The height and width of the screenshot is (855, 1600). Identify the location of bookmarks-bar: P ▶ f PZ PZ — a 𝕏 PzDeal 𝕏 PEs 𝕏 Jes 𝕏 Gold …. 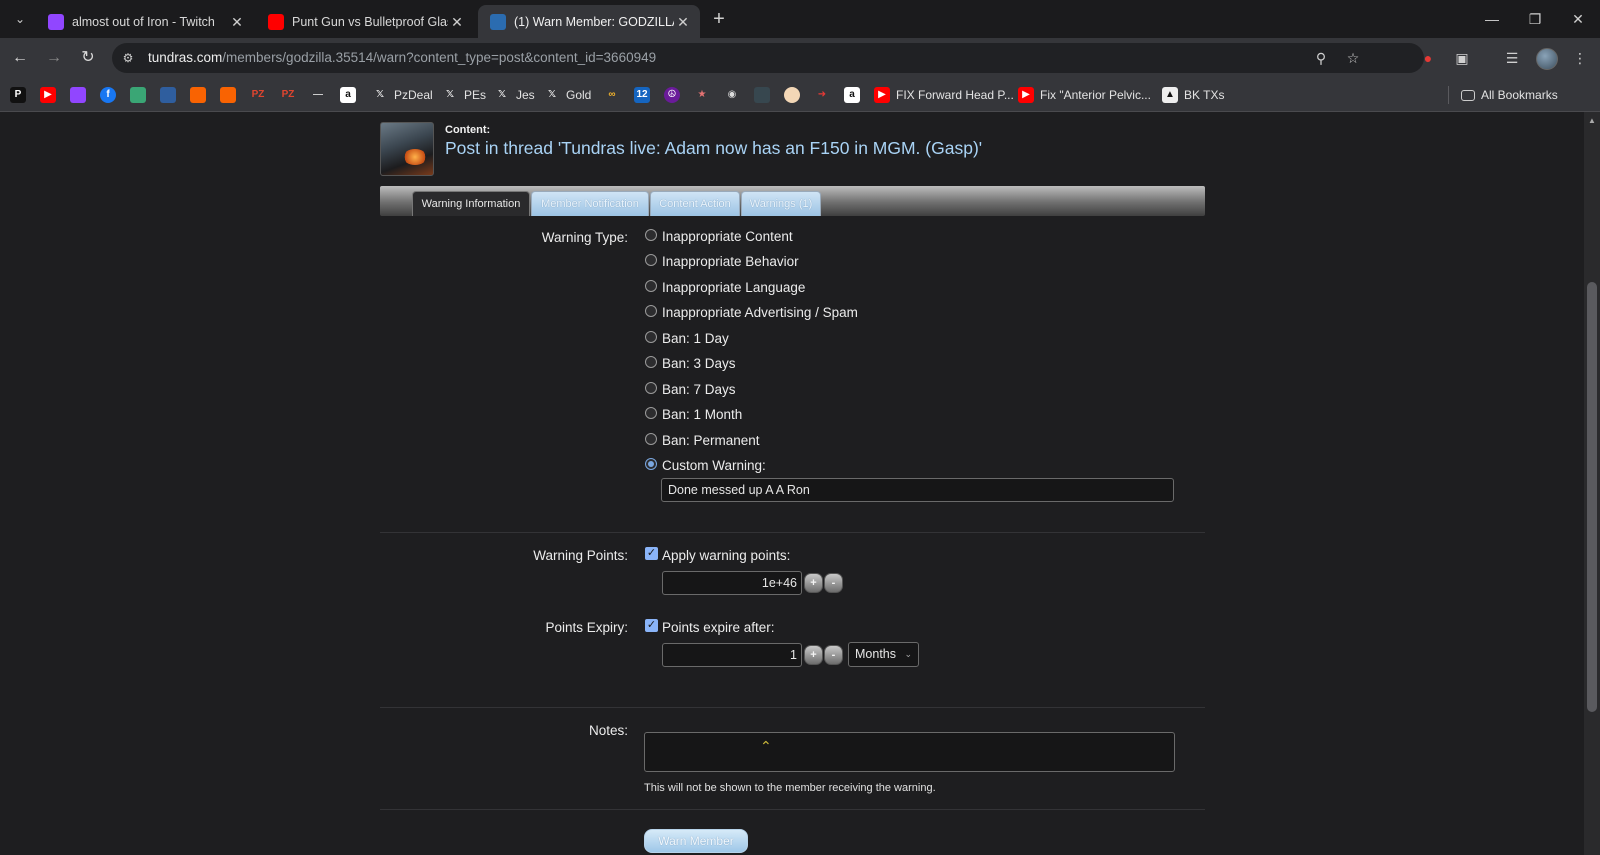
(800, 95).